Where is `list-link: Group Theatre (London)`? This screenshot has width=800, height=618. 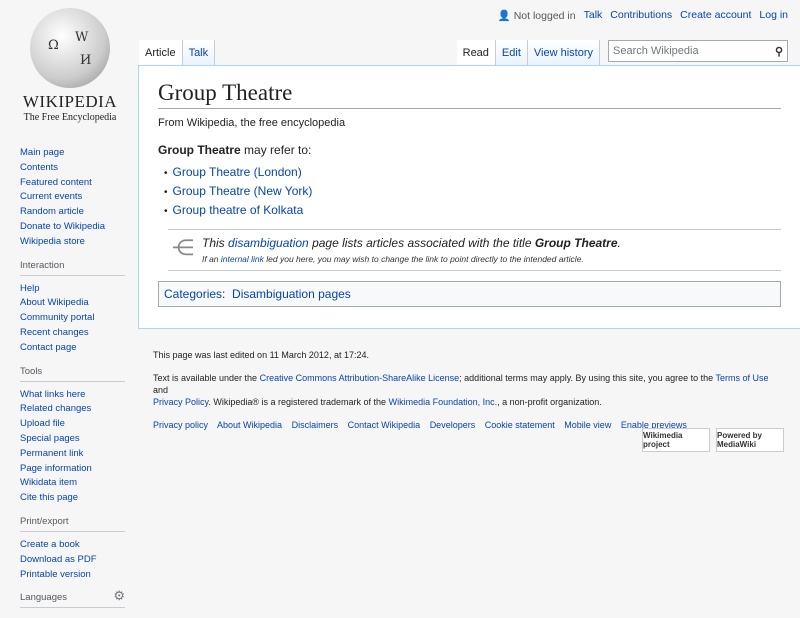 list-link: Group Theatre (London) is located at coordinates (237, 172).